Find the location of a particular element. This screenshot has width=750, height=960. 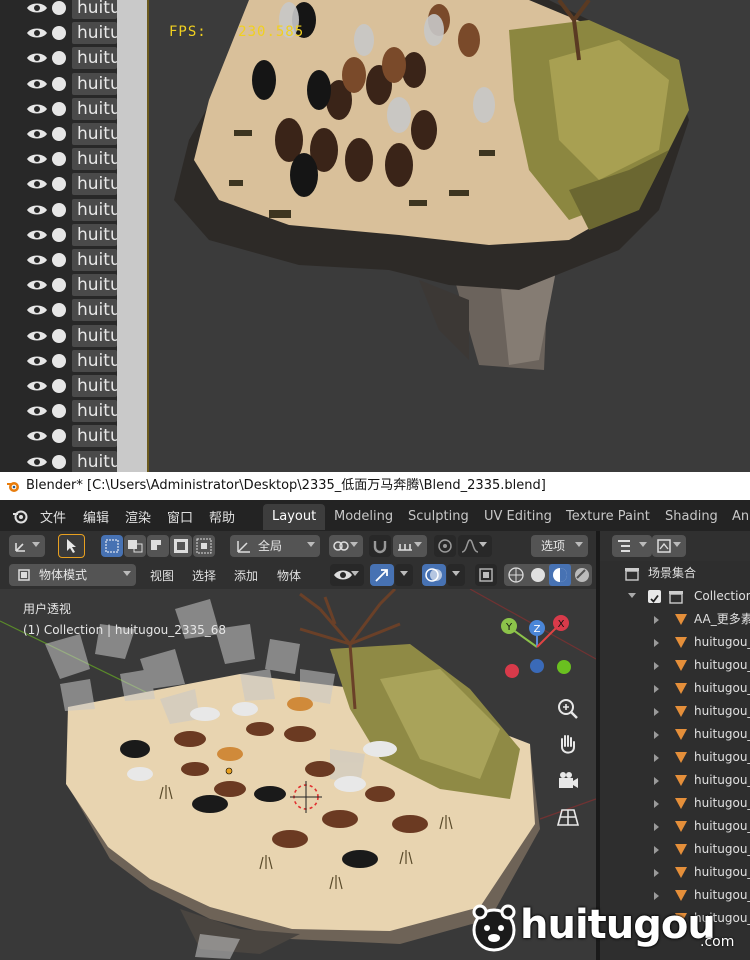

outliner-object-row: AA_更多素 is located at coordinates (675, 619).